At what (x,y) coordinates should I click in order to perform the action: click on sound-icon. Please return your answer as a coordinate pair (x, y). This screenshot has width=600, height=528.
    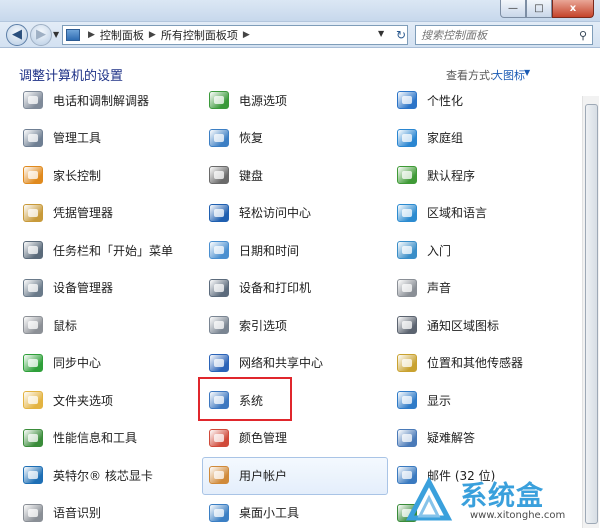
    Looking at the image, I should click on (407, 288).